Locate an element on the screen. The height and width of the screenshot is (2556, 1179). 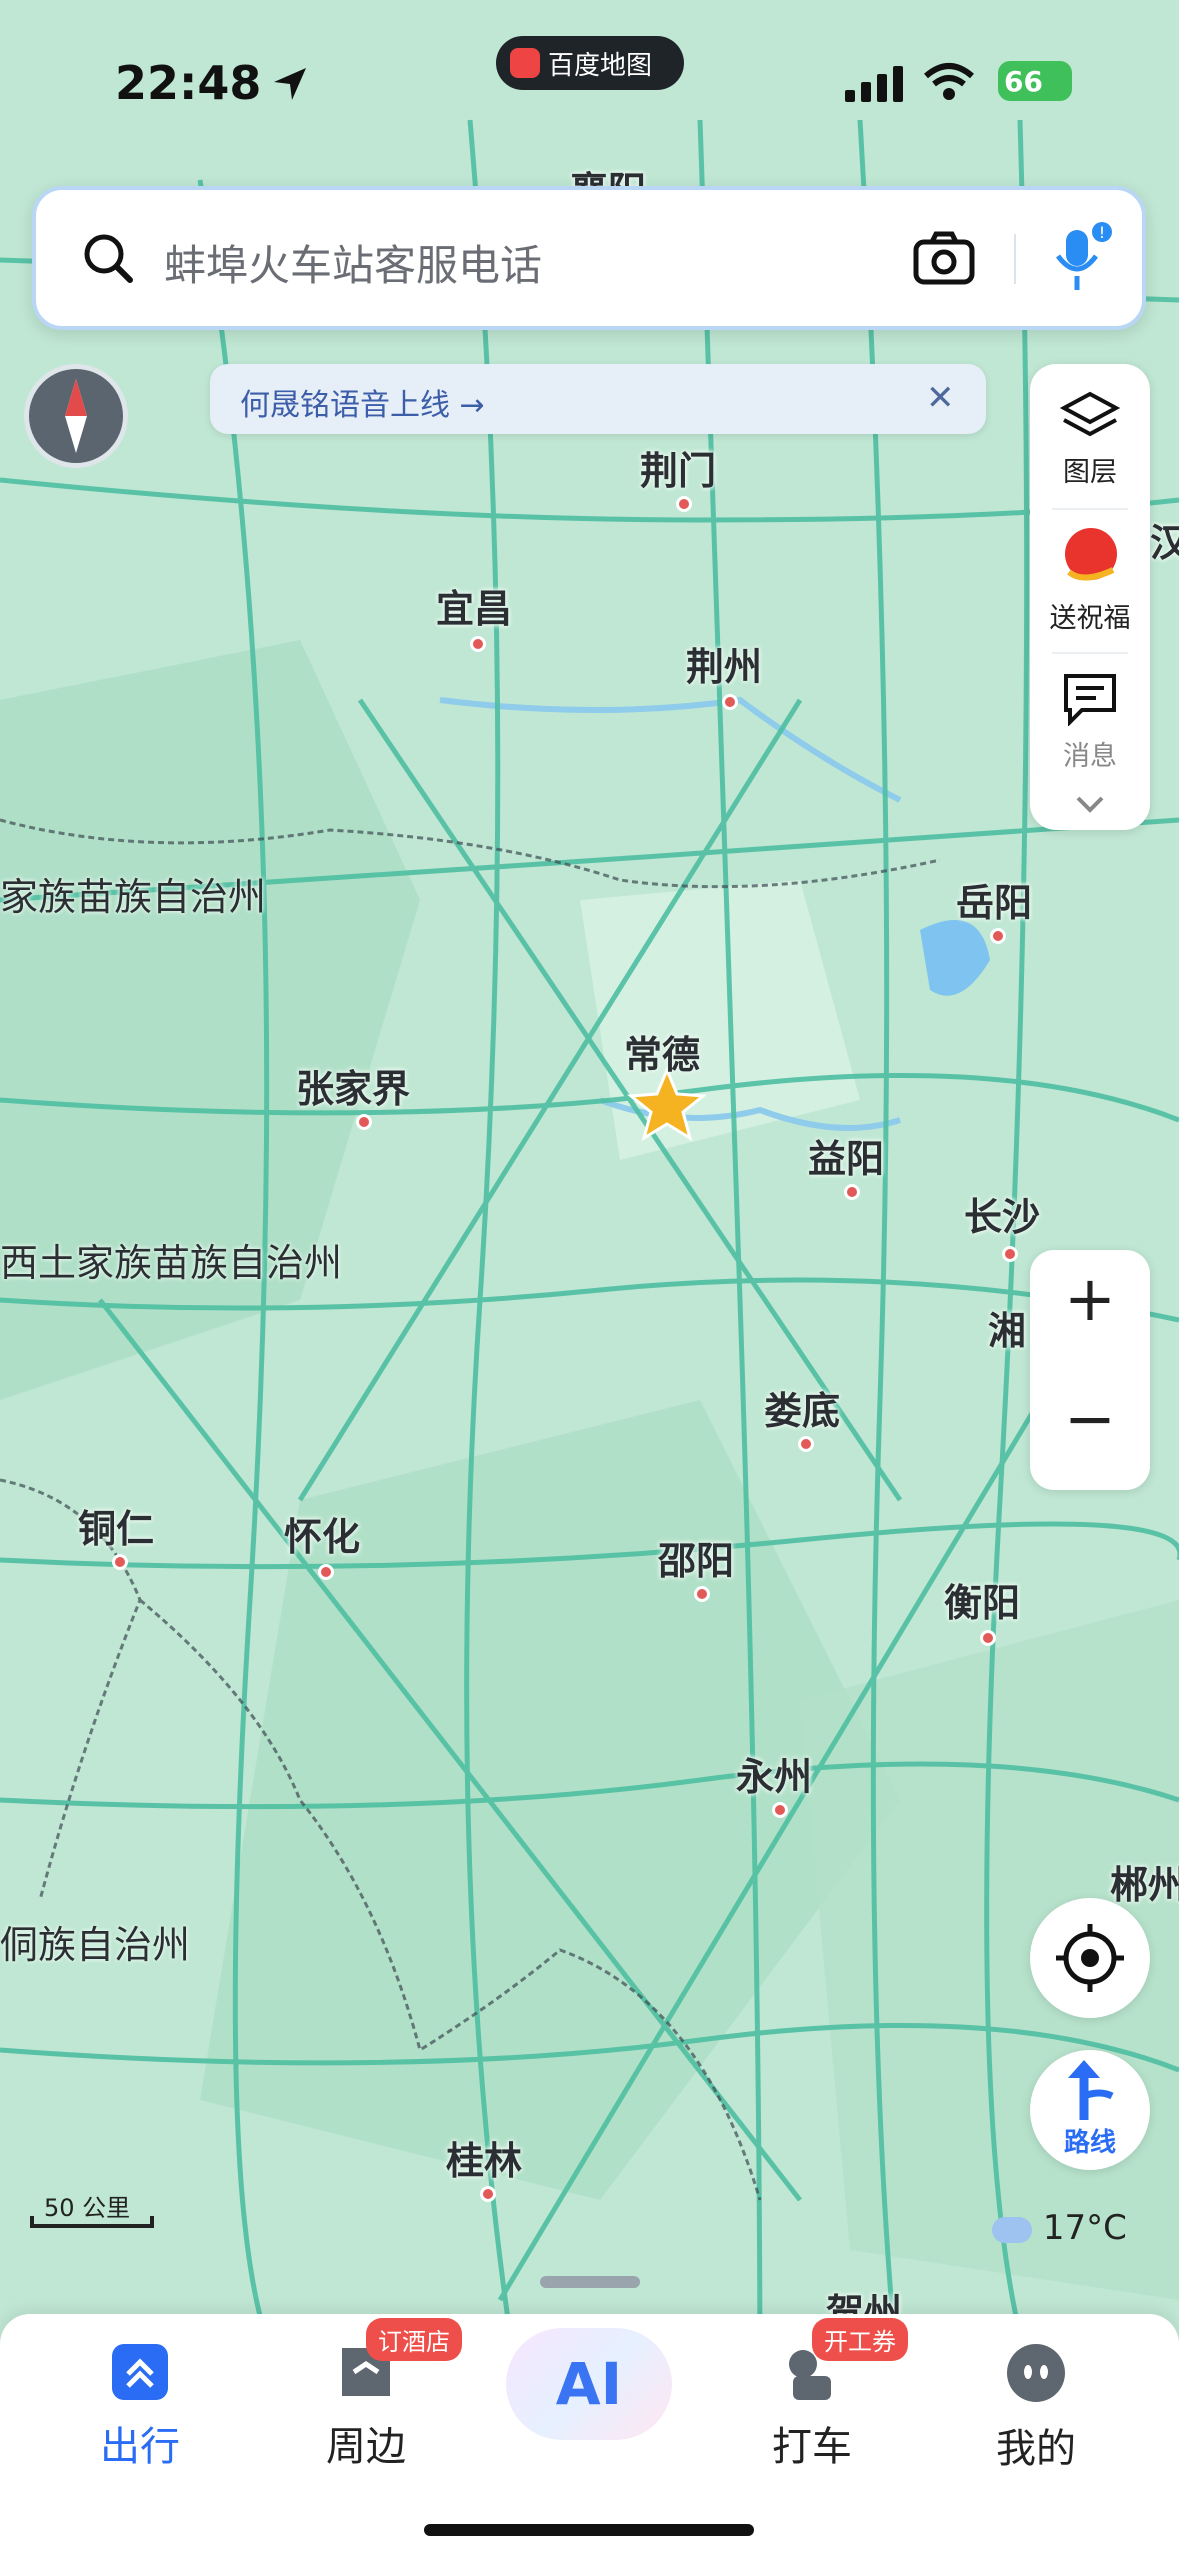
route-label: 路线 is located at coordinates (1089, 2143).